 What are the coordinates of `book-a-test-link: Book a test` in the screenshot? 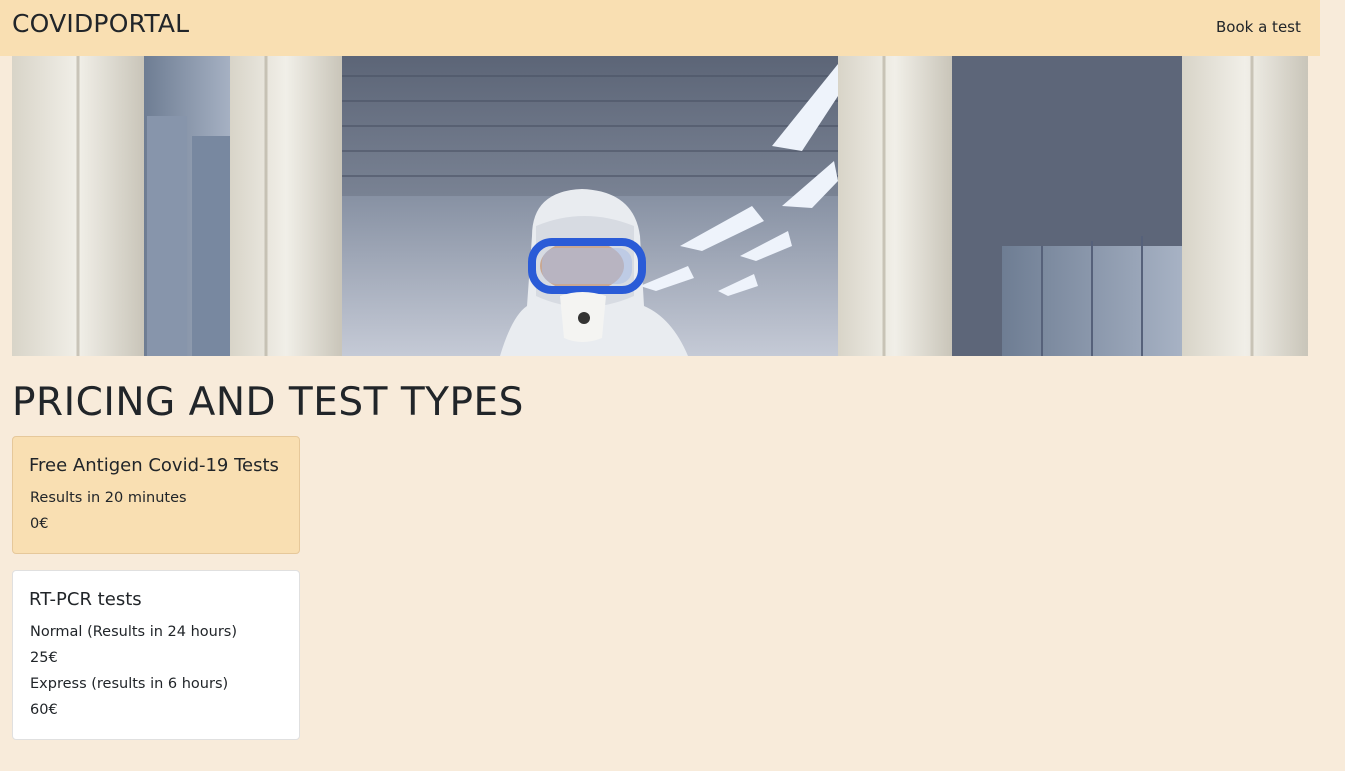 It's located at (1258, 27).